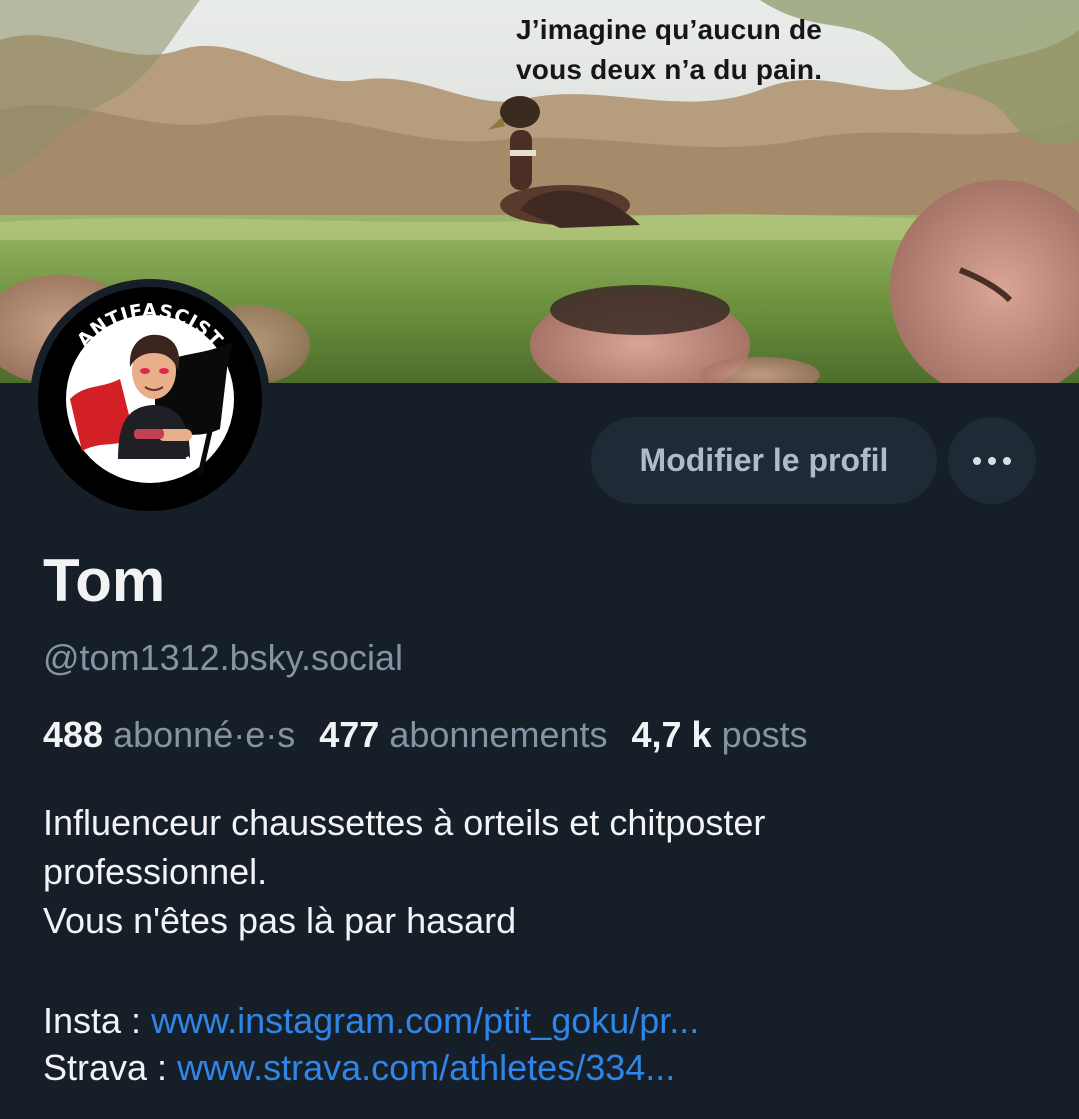 The width and height of the screenshot is (1079, 1119). Describe the element at coordinates (104, 580) in the screenshot. I see `display-name: Tom` at that location.